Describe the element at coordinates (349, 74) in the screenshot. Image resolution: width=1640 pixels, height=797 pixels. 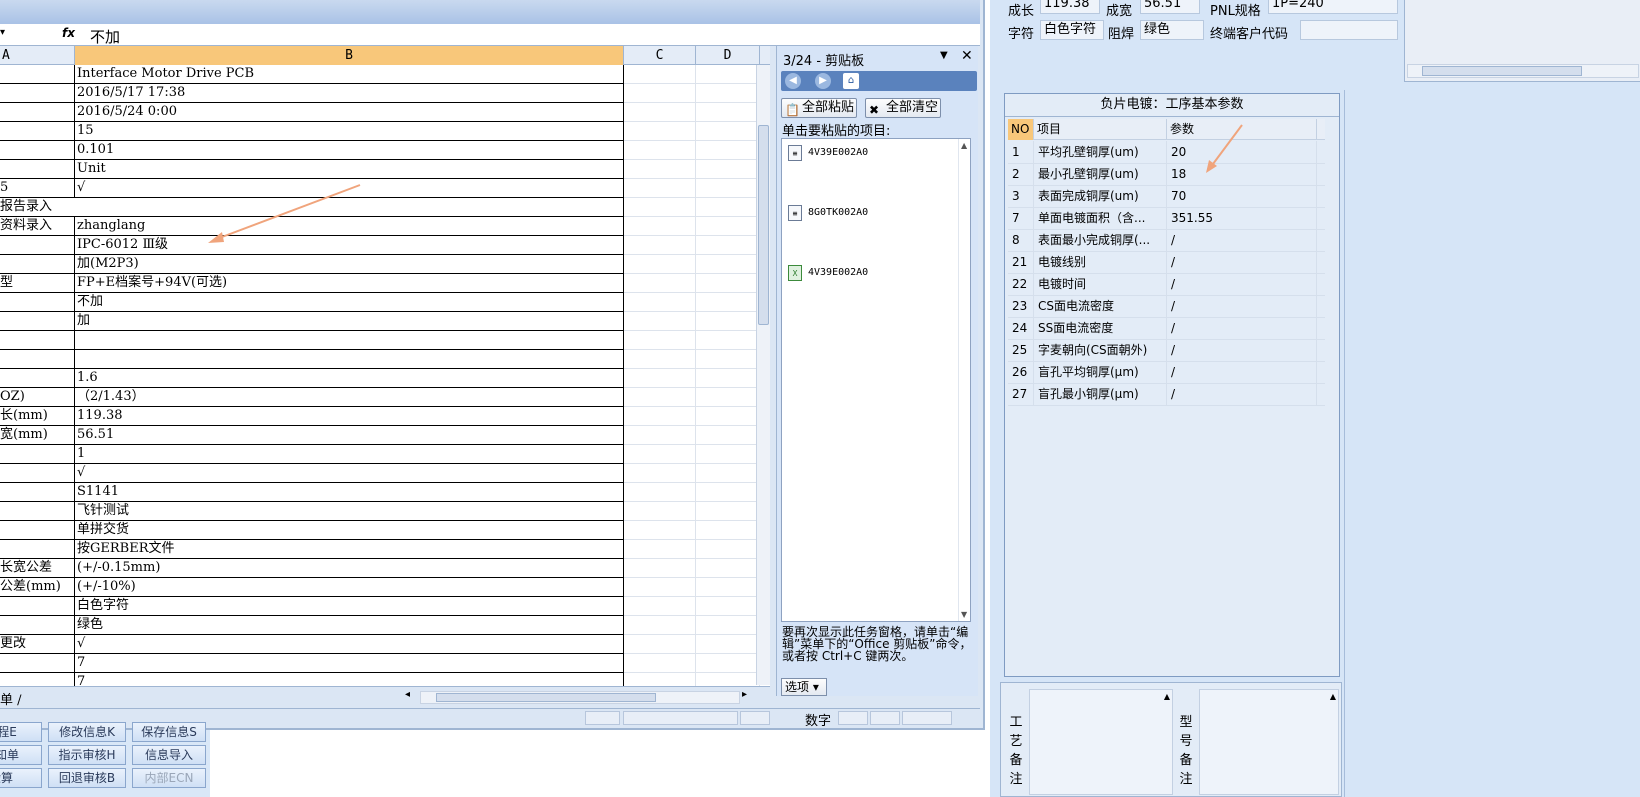
I see `cell-b: Interface Motor Drive PCB` at that location.